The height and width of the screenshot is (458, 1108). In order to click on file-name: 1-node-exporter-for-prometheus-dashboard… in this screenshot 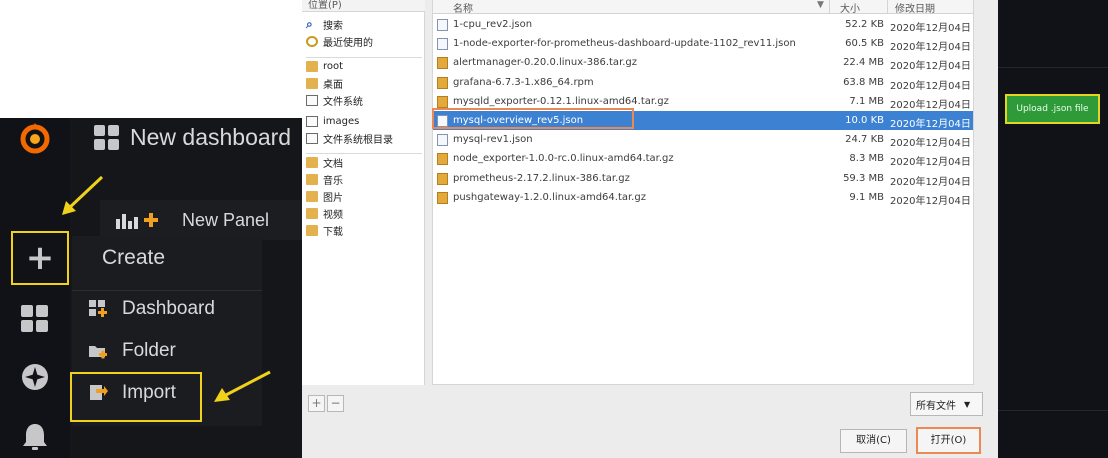, I will do `click(624, 44)`.